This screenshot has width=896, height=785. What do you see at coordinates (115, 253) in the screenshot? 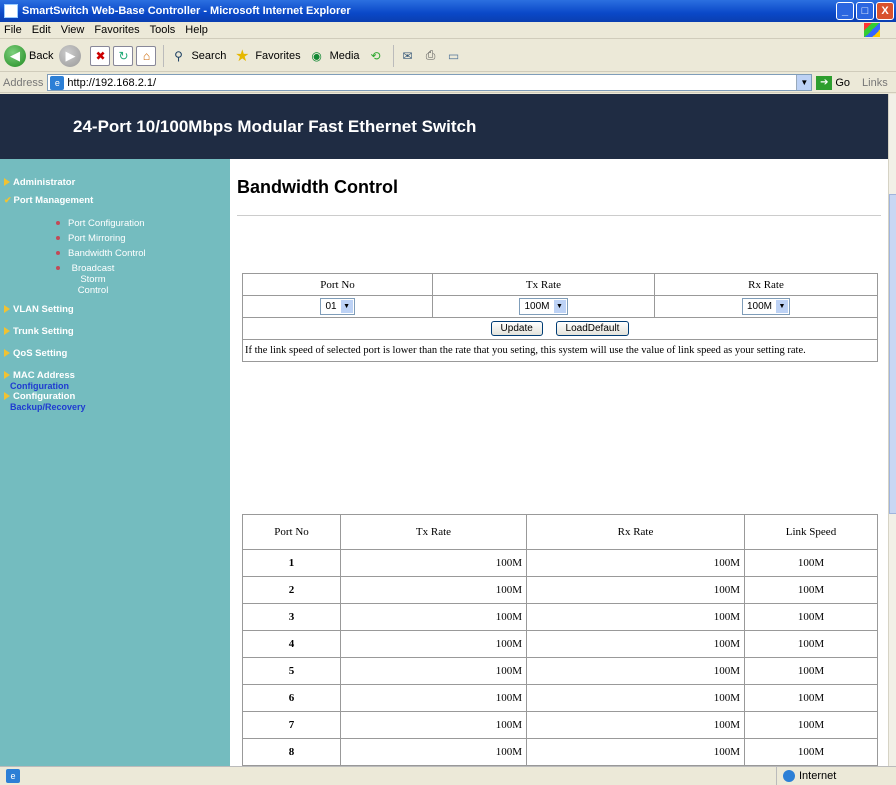
I see `sidebar-sub-bandwidth-control: Bandwidth Control` at bounding box center [115, 253].